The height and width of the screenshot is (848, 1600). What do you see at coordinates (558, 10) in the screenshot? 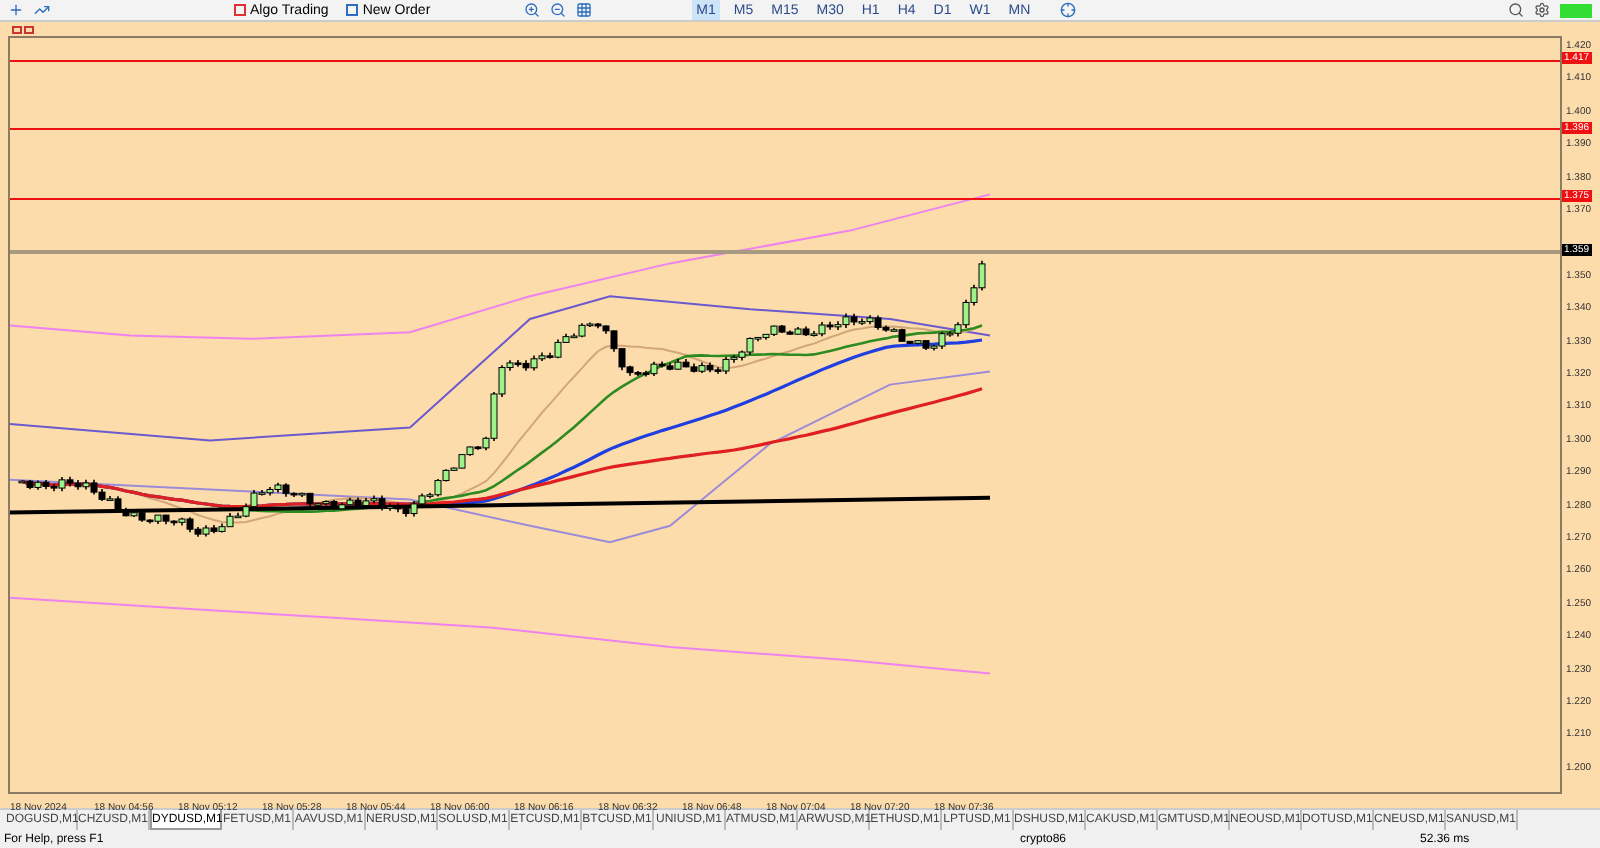
I see `zoom-out-icon` at bounding box center [558, 10].